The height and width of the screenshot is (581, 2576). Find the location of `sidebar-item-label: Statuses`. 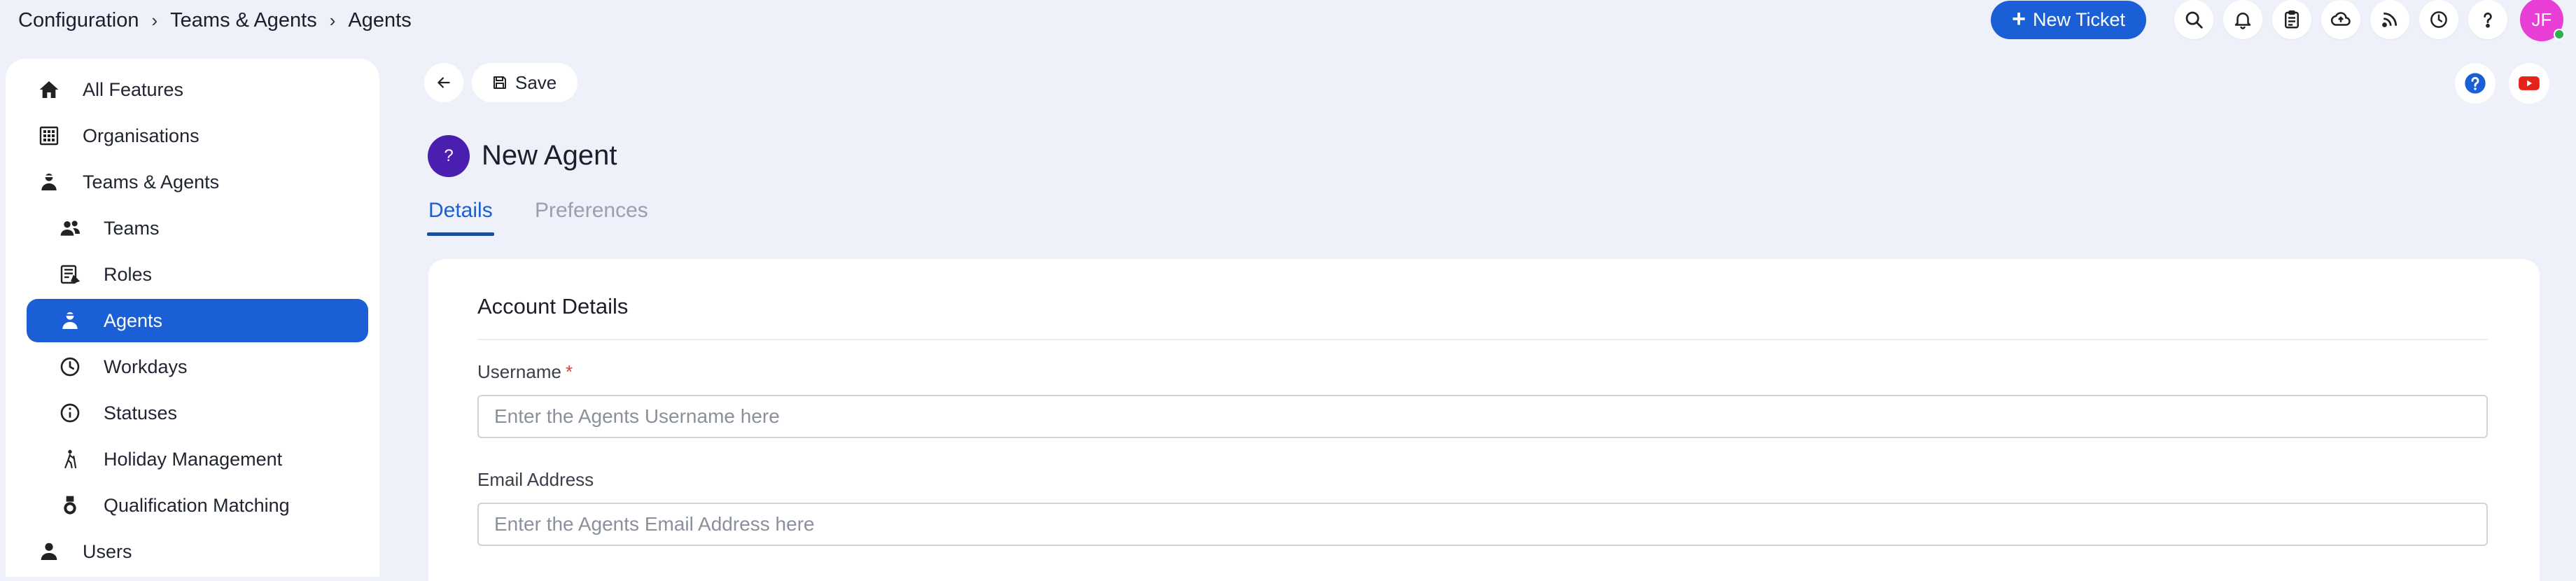

sidebar-item-label: Statuses is located at coordinates (141, 413).